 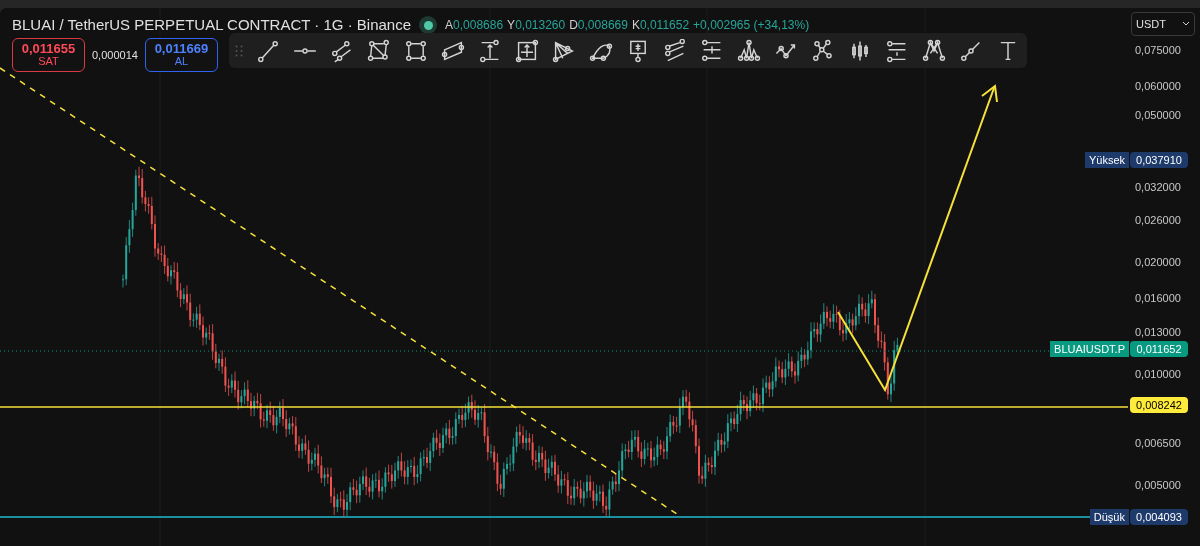 What do you see at coordinates (1159, 159) in the screenshot?
I see `price-tag: 0,037910` at bounding box center [1159, 159].